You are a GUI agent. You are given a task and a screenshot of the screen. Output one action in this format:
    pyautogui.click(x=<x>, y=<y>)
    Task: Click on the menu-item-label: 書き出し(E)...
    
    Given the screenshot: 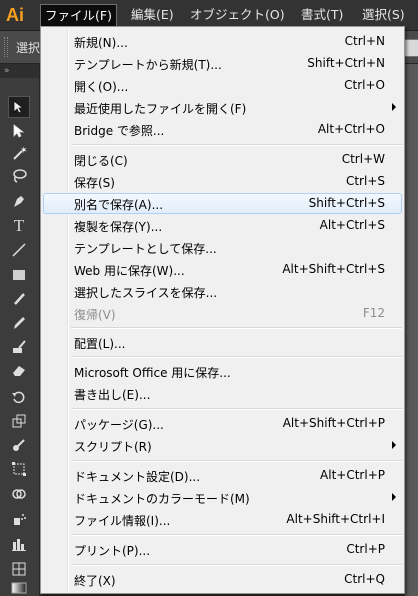 What is the action you would take?
    pyautogui.click(x=112, y=395)
    